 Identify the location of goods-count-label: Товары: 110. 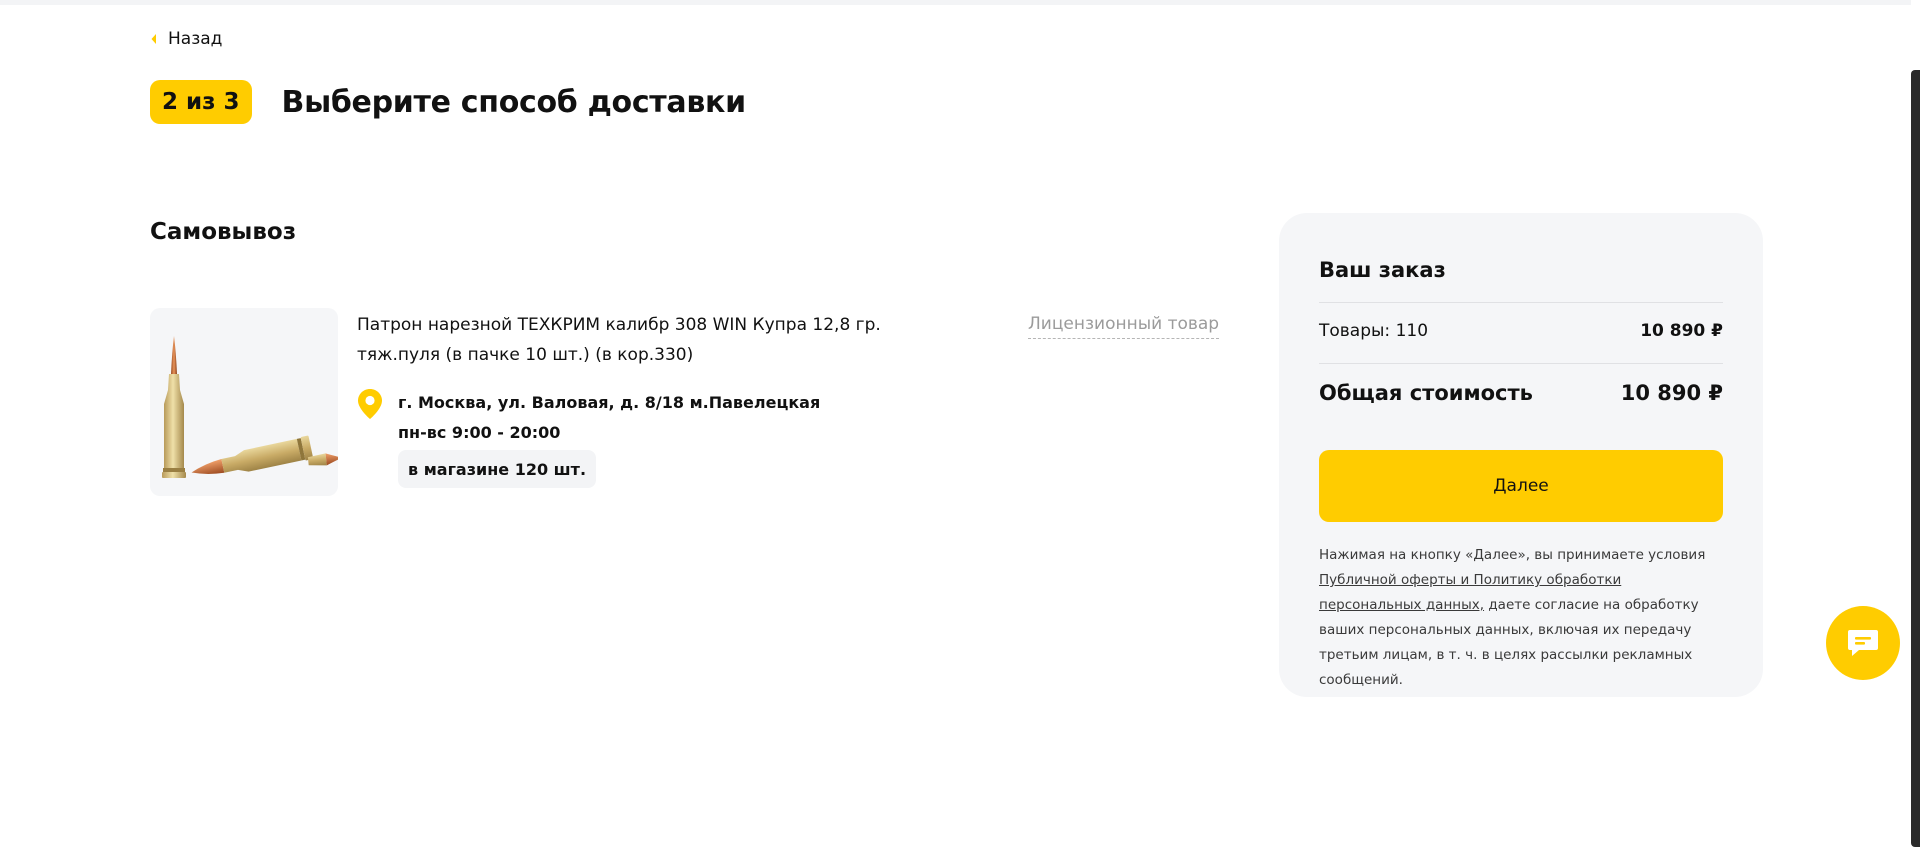
(1374, 331).